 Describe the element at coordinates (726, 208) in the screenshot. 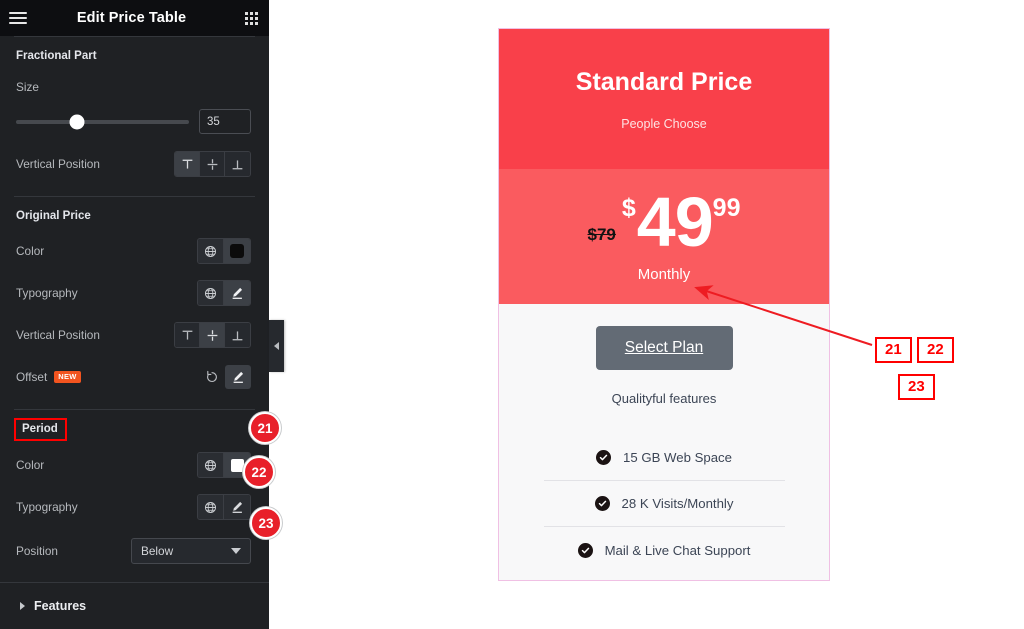

I see `price-fractional-part: 99` at that location.